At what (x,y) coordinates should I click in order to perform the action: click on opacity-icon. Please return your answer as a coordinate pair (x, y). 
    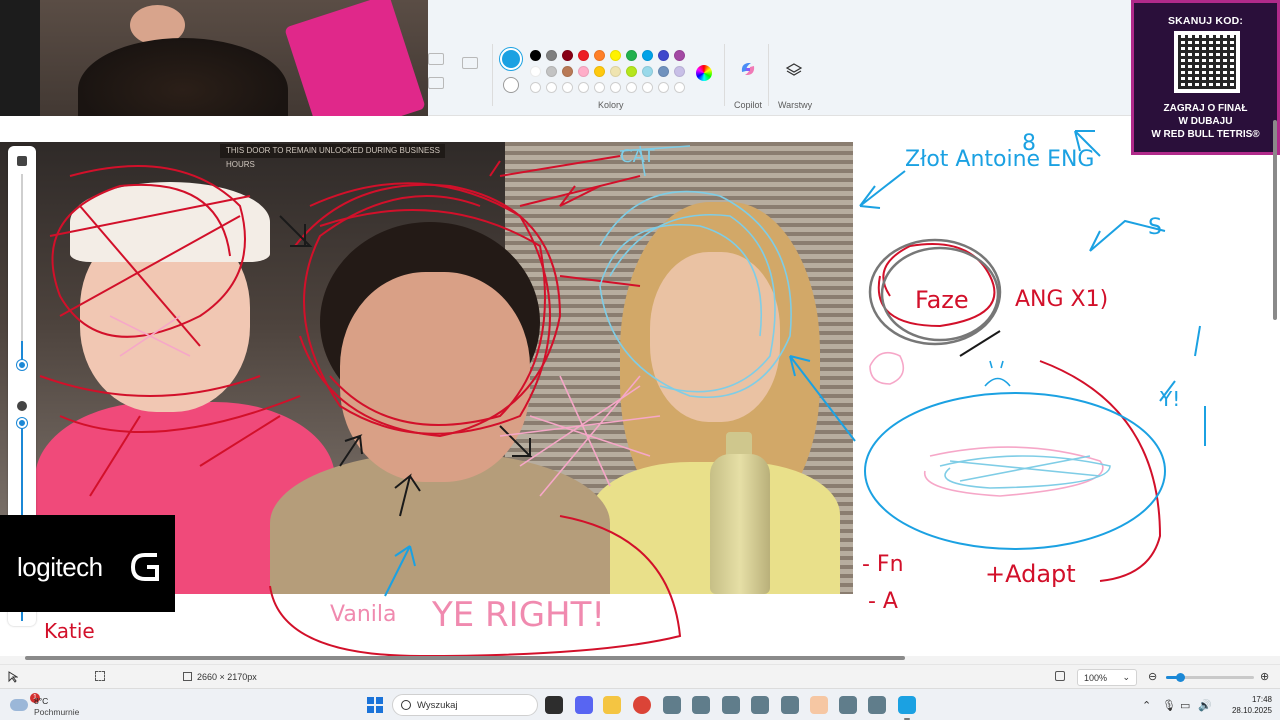
    Looking at the image, I should click on (22, 406).